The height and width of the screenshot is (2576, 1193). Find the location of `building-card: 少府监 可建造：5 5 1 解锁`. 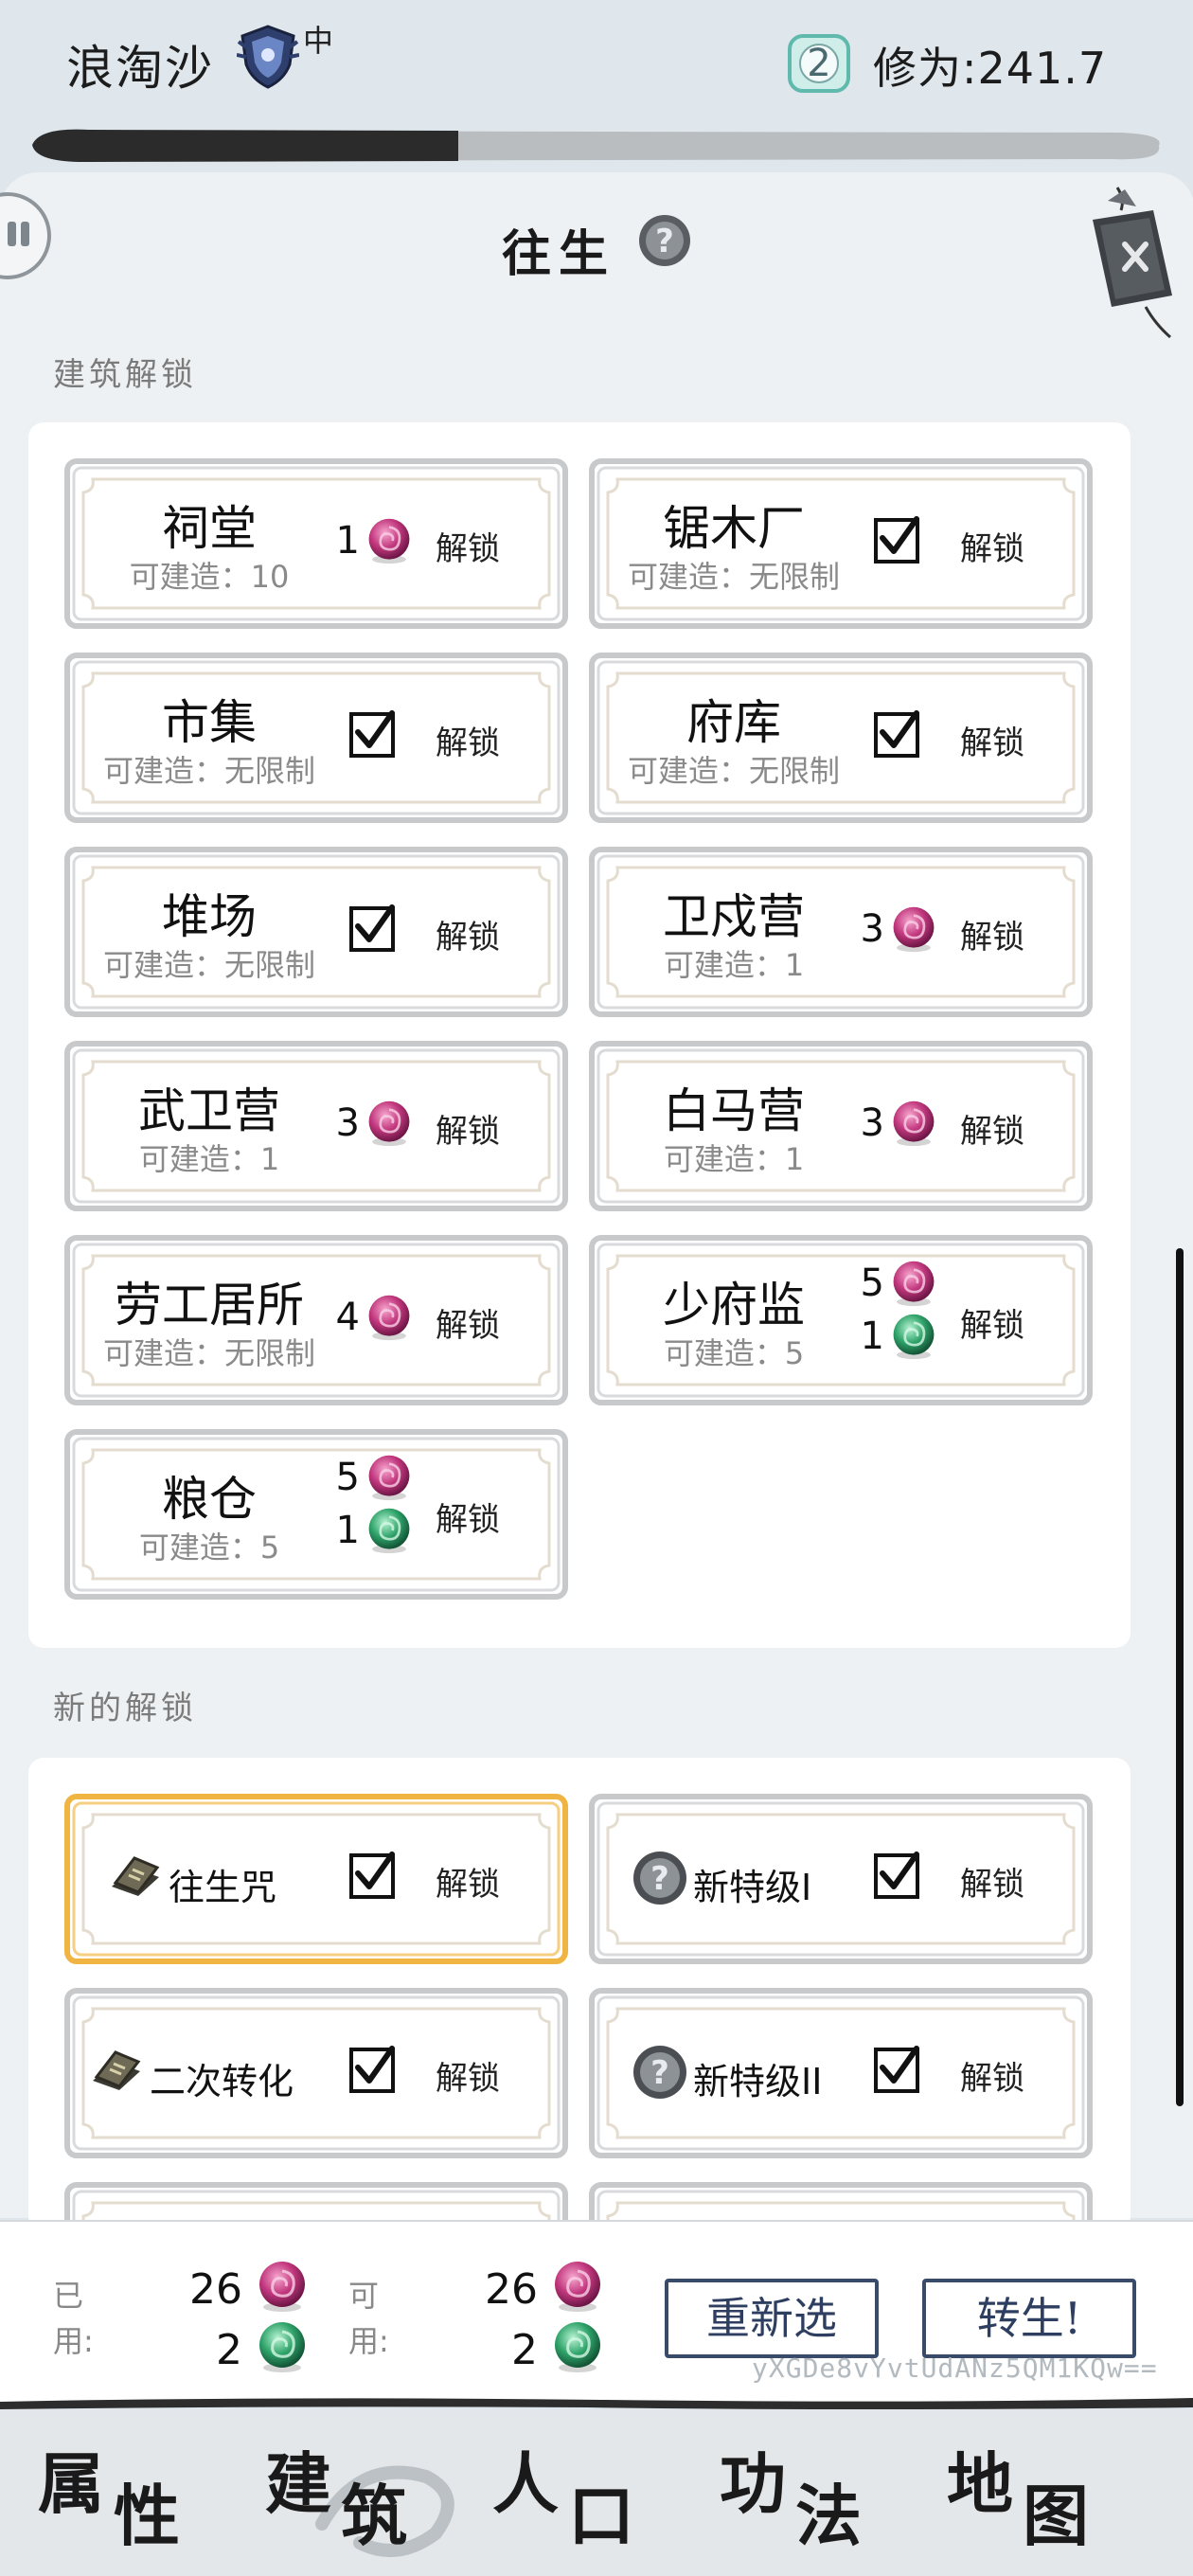

building-card: 少府监 可建造：5 5 1 解锁 is located at coordinates (841, 1320).